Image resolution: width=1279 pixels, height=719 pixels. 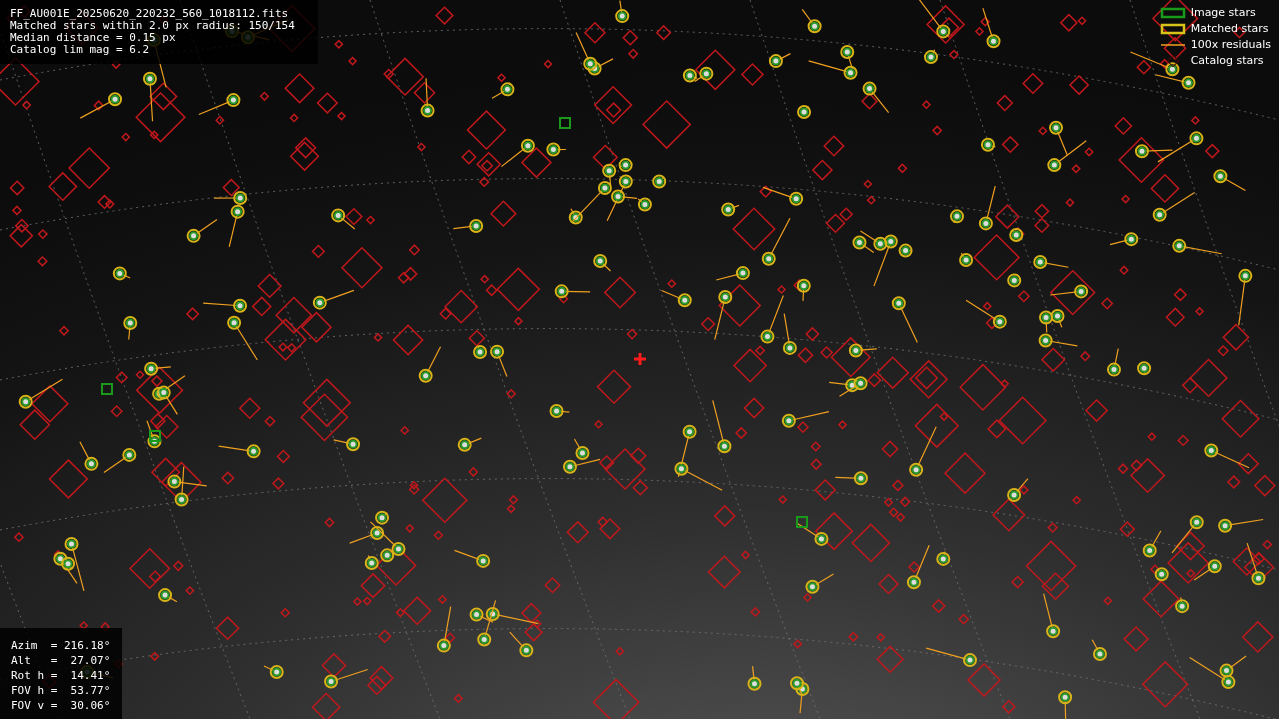 I want to click on info-text: FOV h = 53.77°, so click(x=61, y=690).